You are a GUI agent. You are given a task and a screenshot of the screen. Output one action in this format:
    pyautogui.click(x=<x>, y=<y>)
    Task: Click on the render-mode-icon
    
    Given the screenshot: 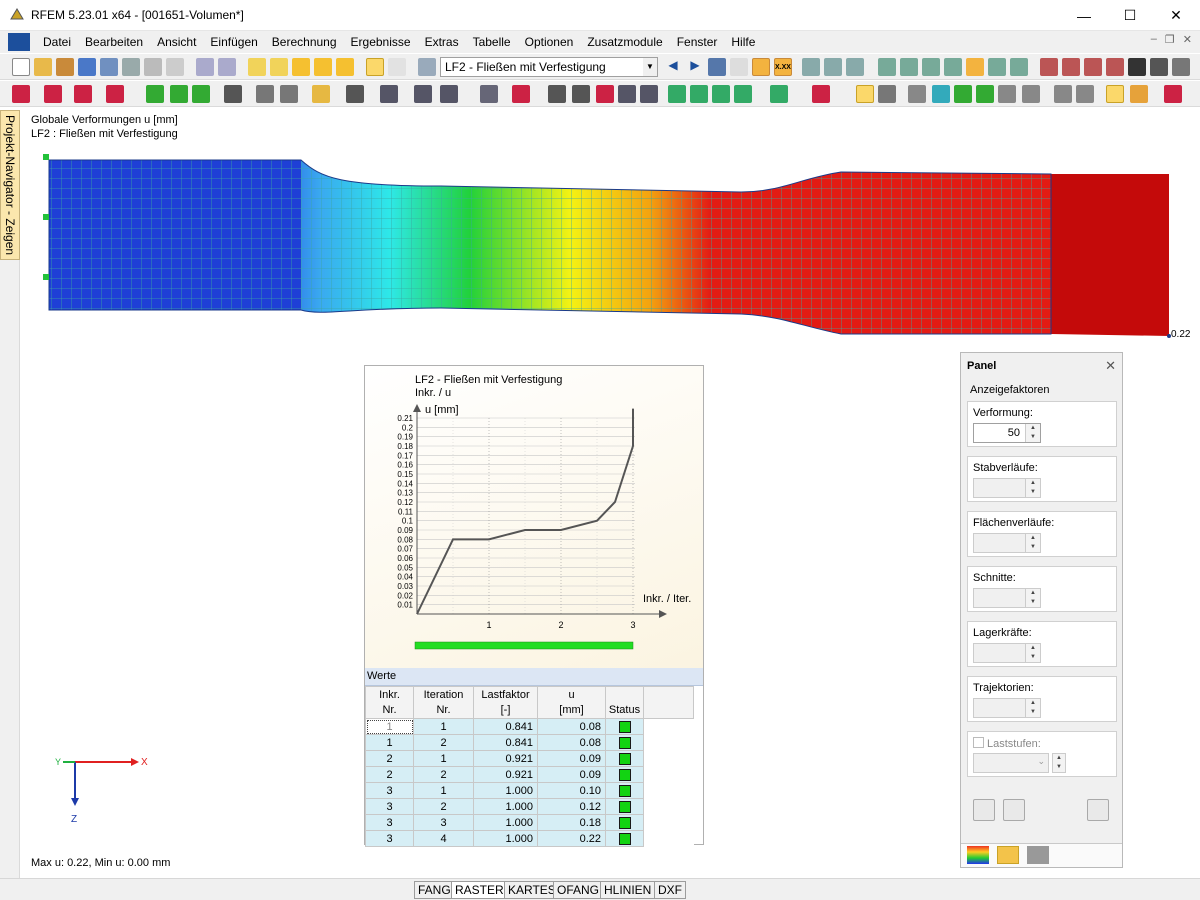 What is the action you would take?
    pyautogui.click(x=887, y=94)
    